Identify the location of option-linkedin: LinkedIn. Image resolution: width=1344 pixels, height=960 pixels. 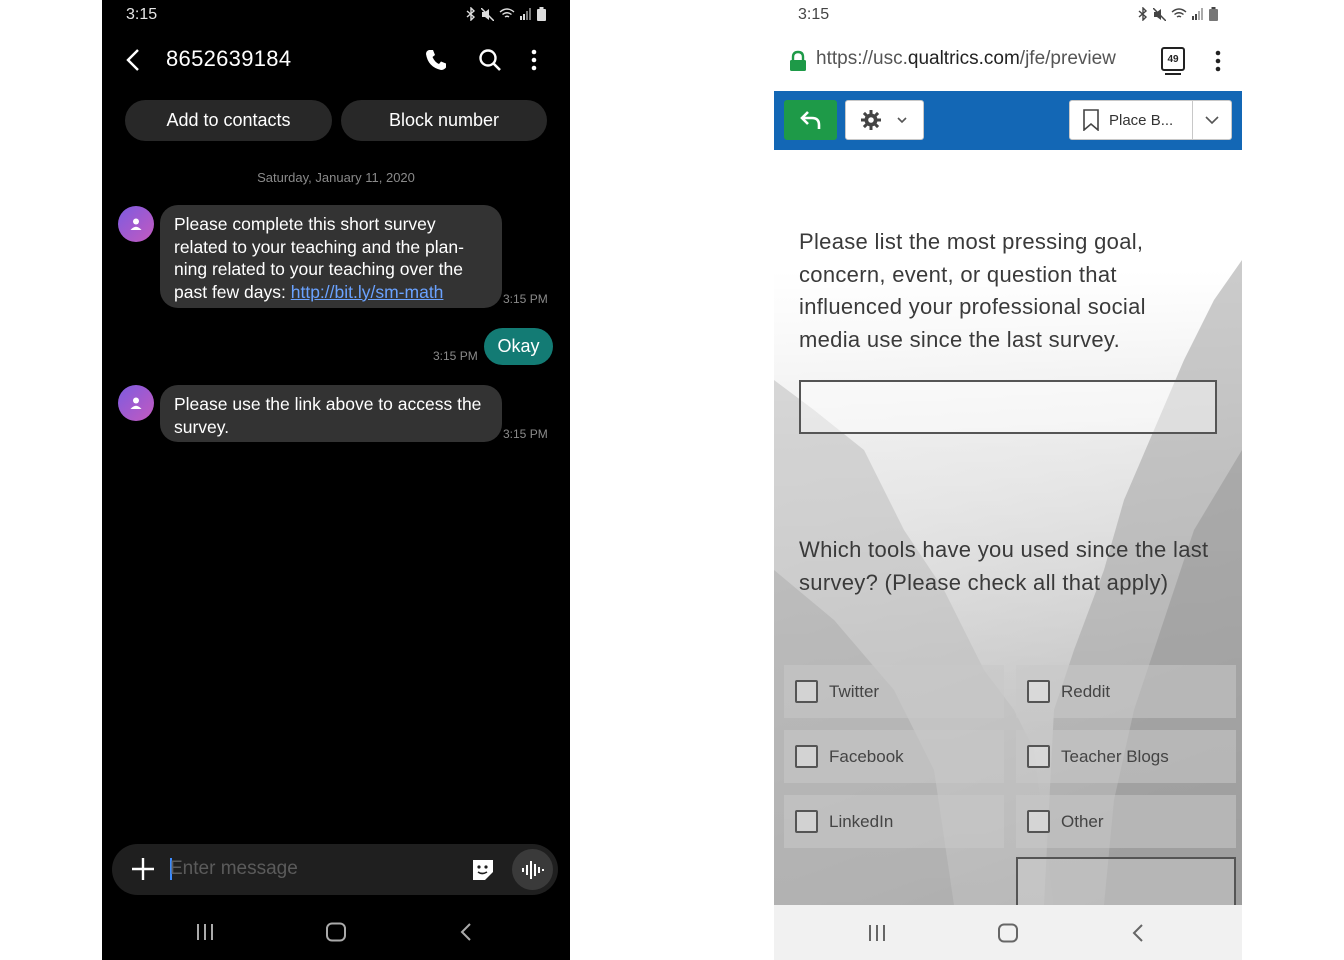
(894, 821).